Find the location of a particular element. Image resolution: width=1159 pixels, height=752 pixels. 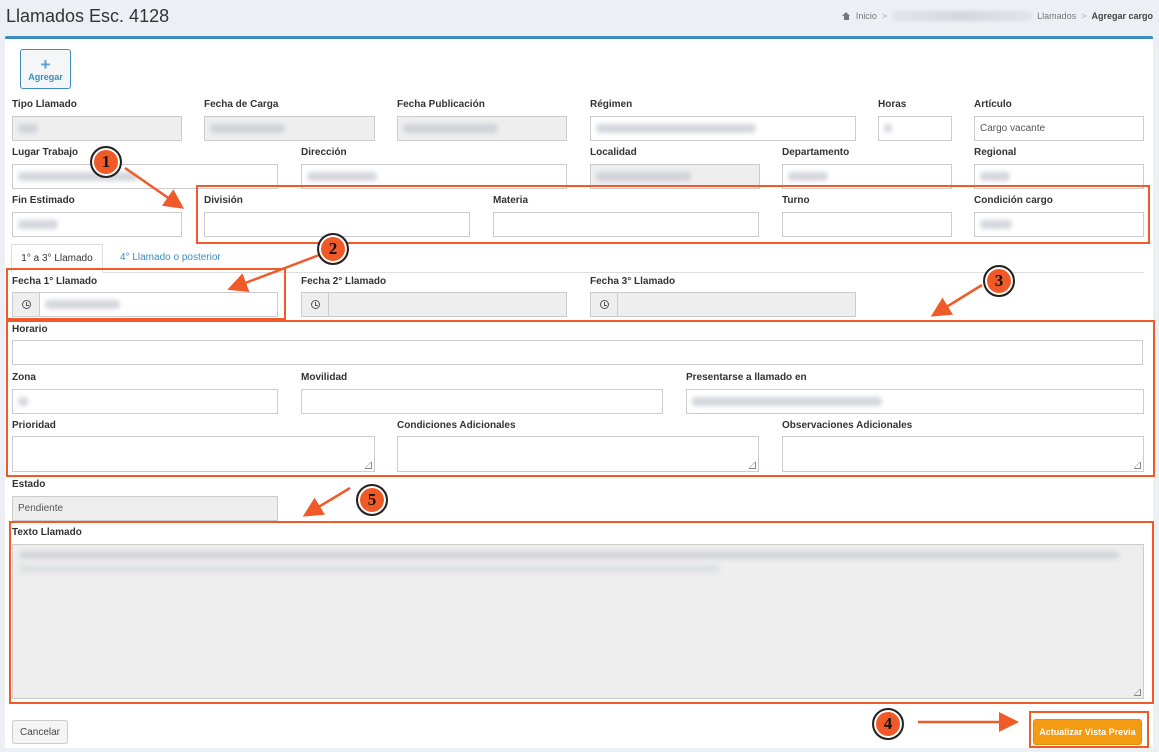

add-button-label: Agregar is located at coordinates (45, 76).